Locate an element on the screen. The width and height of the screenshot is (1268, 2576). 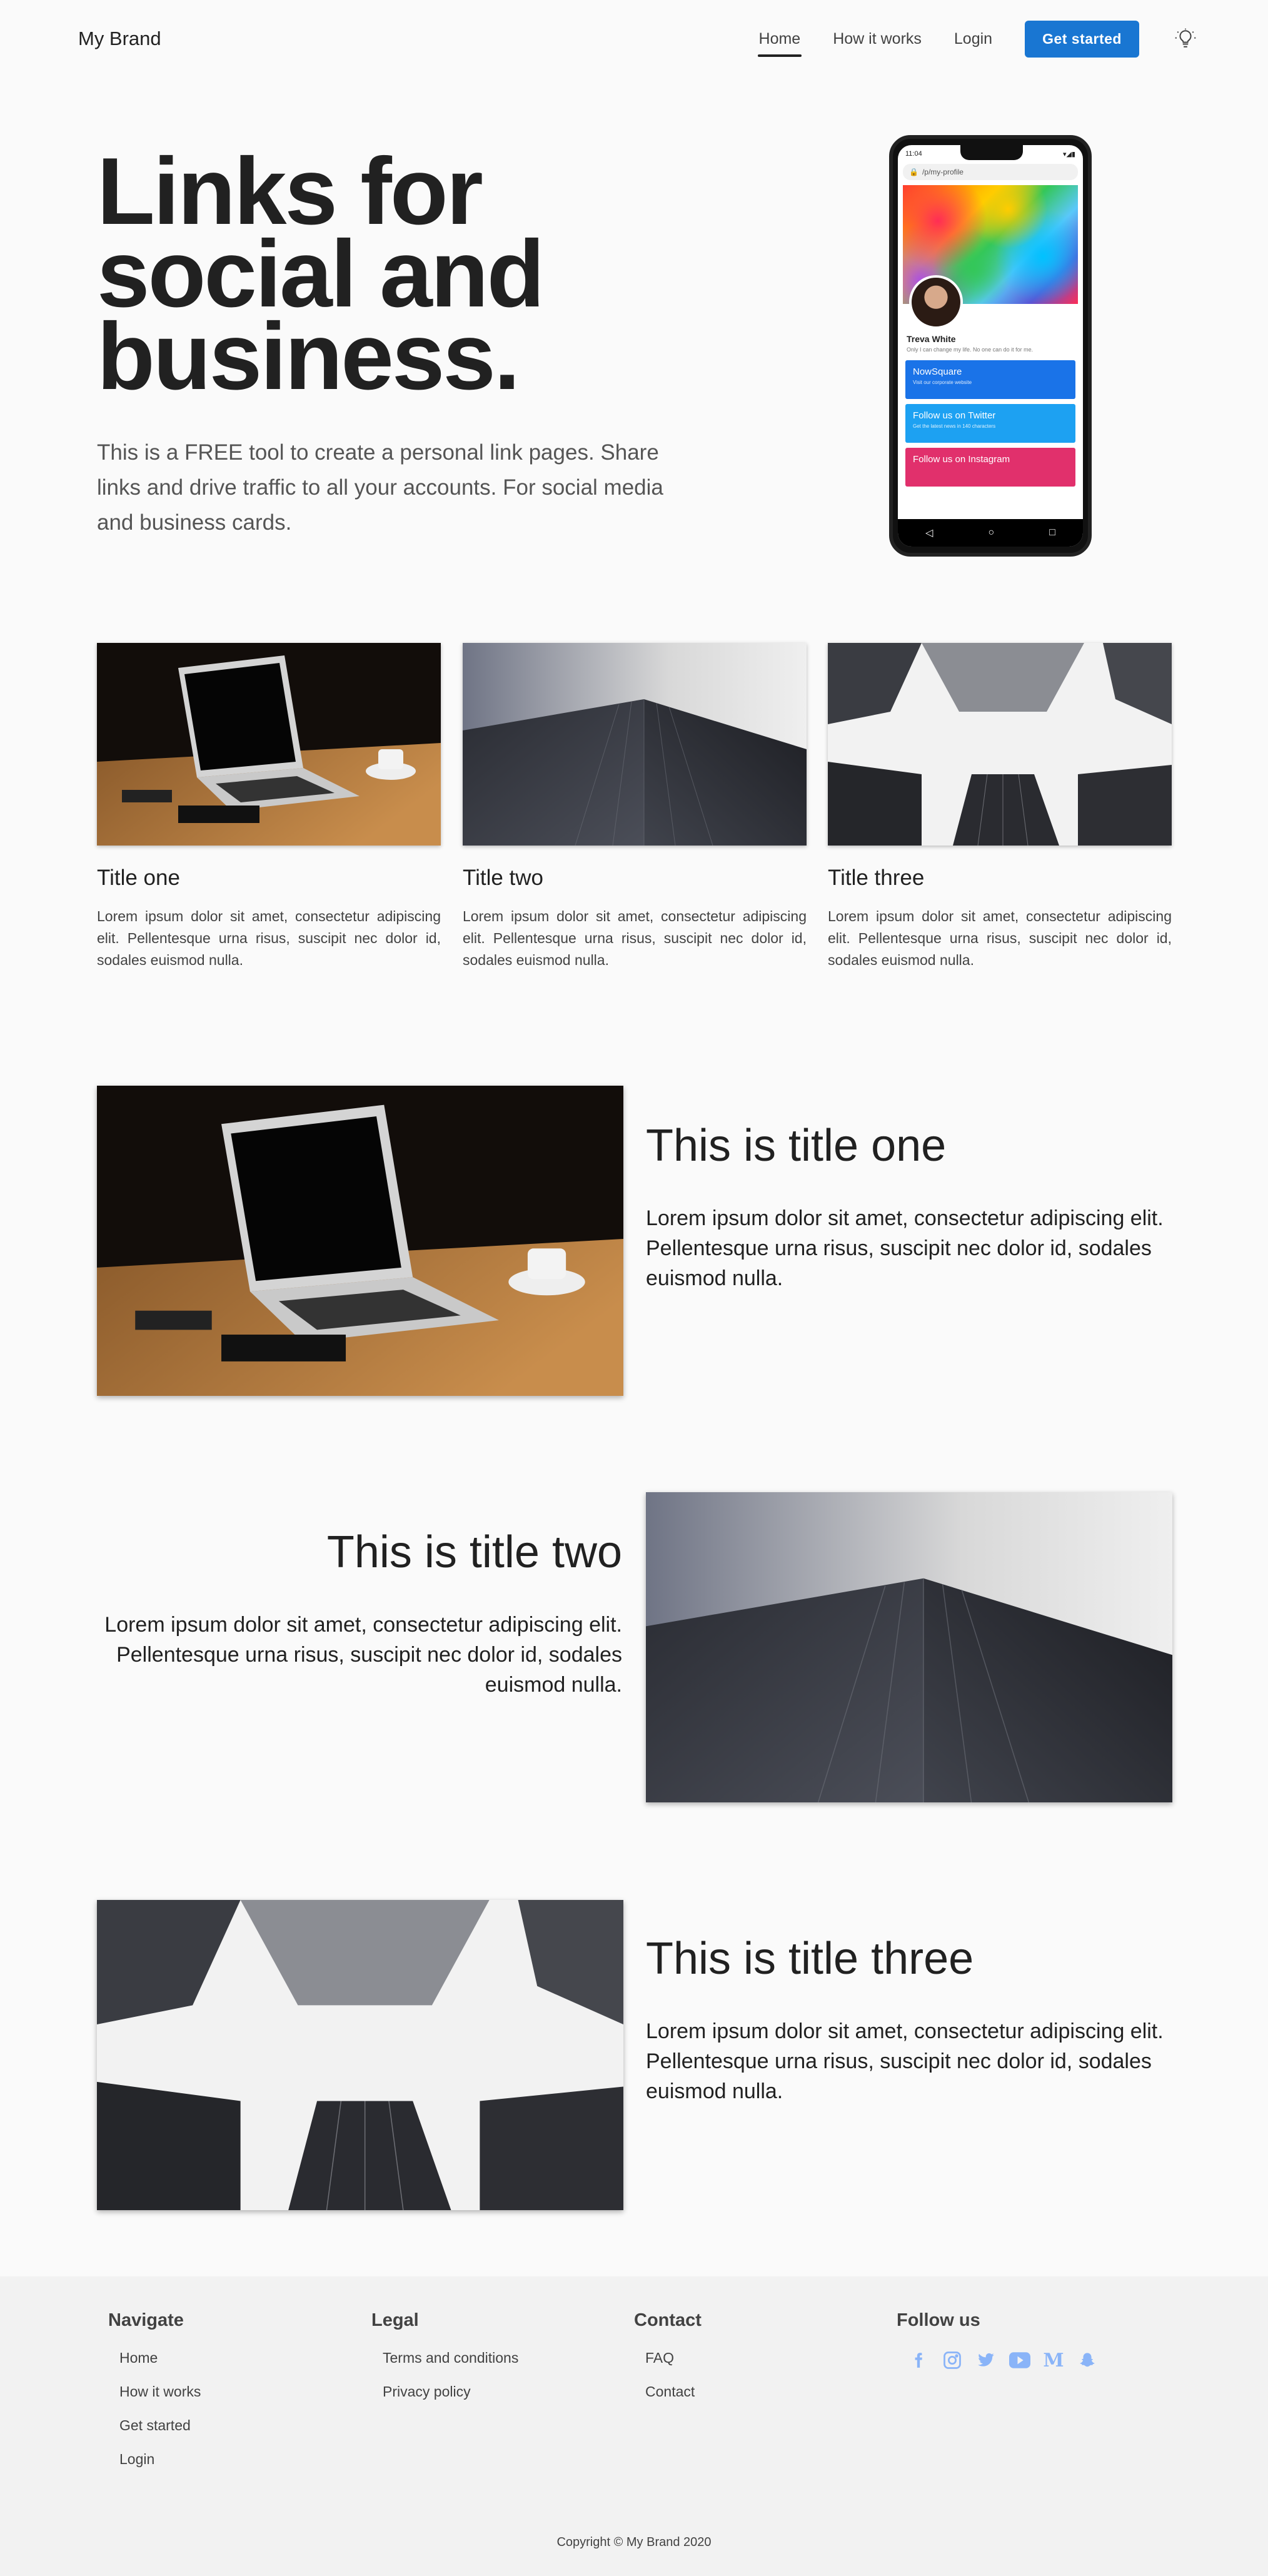
hero-title: Links for social and business. is located at coordinates (378, 274).